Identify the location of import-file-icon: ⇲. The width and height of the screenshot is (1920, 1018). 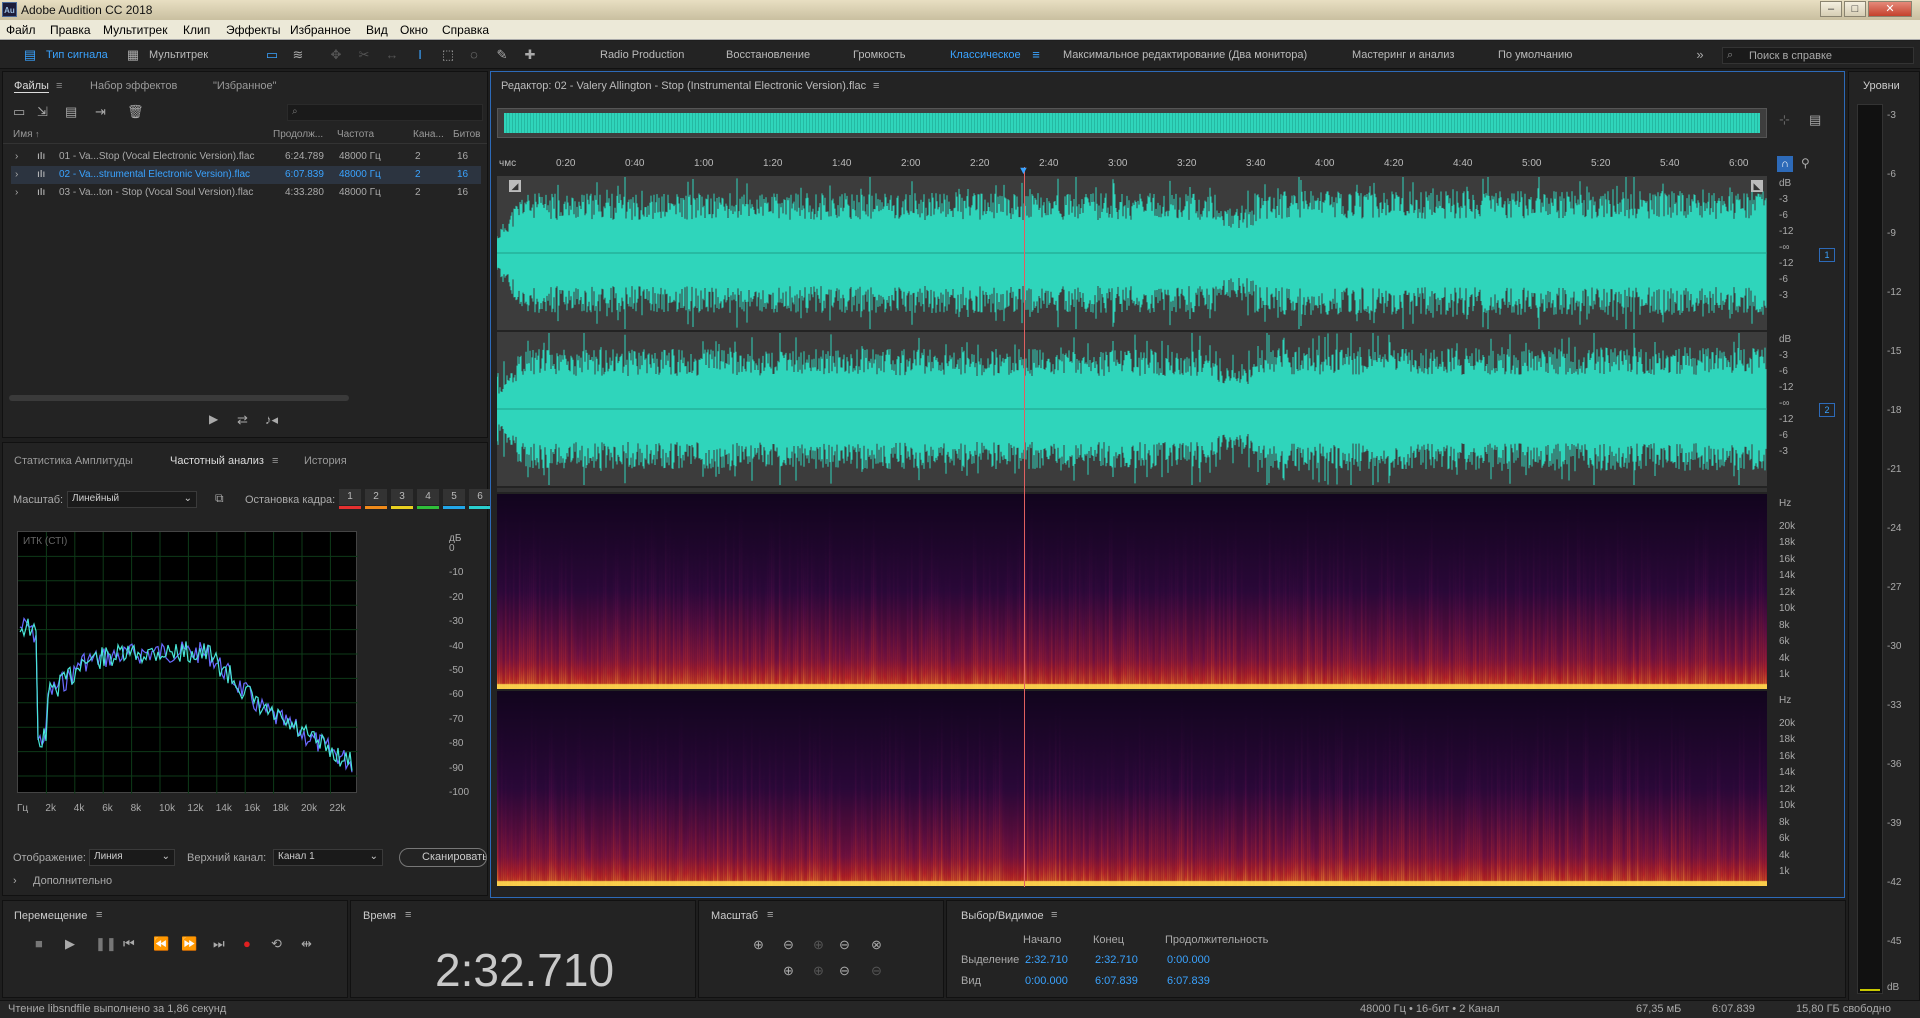
(42, 112).